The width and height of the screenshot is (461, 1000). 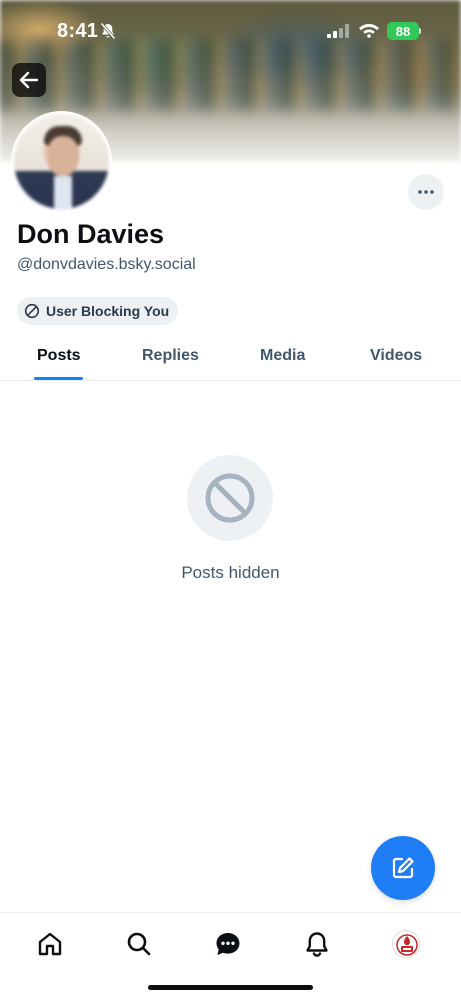 I want to click on profile-tabs: Posts Replies Media Videos, so click(x=230, y=359).